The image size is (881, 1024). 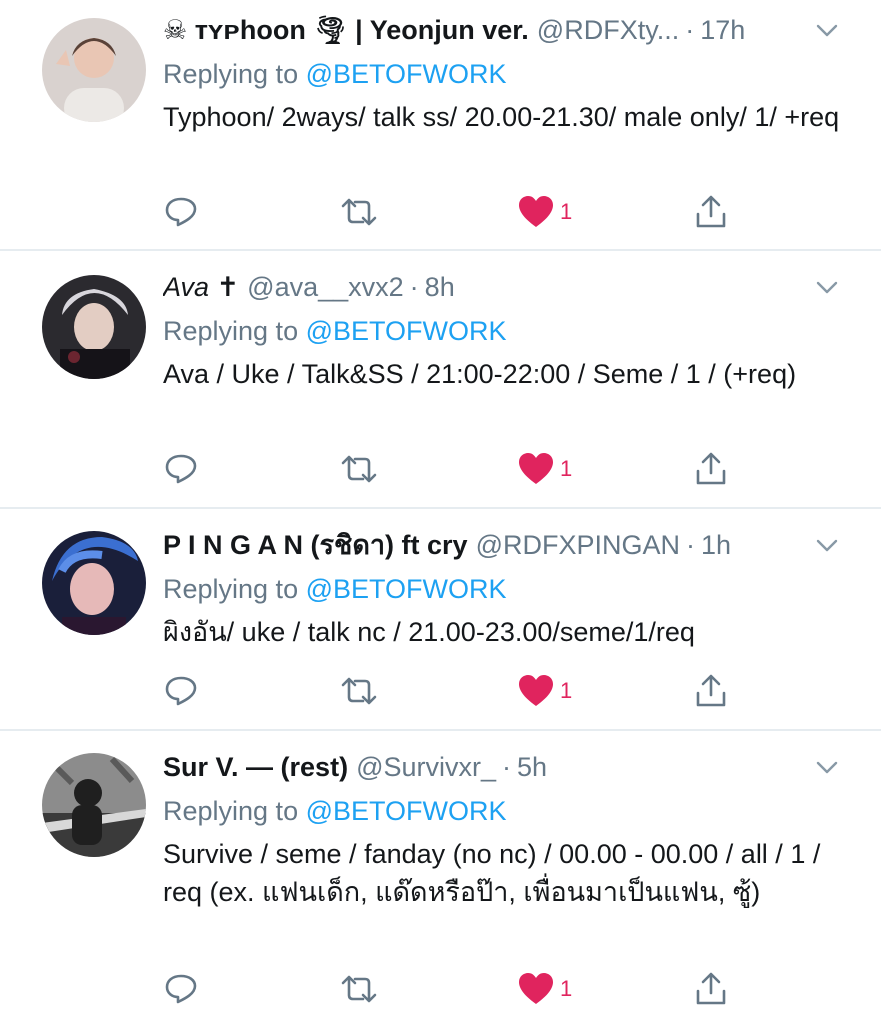 What do you see at coordinates (325, 287) in the screenshot?
I see `user-handle: @ava__xvx2` at bounding box center [325, 287].